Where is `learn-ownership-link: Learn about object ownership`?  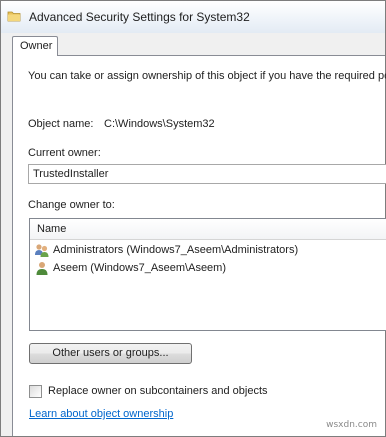 learn-ownership-link: Learn about object ownership is located at coordinates (101, 414).